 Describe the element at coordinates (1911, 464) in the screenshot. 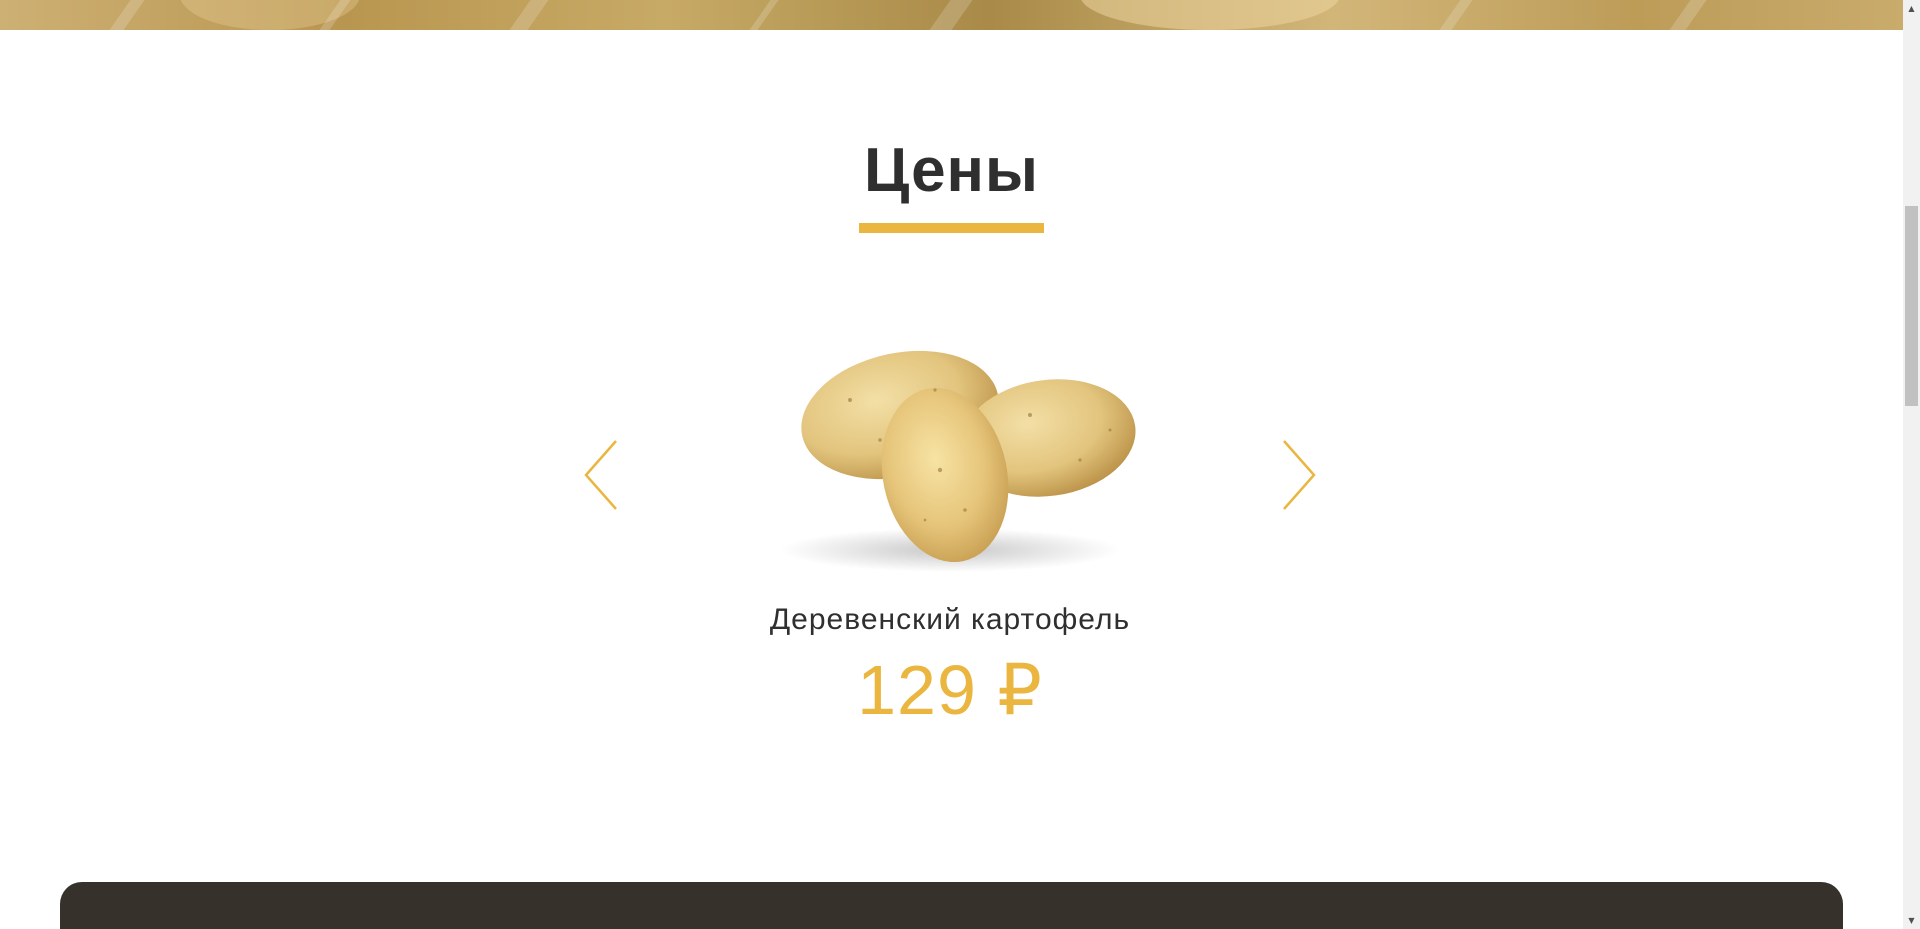

I see `page-scrollbar: ▲ ▼` at that location.